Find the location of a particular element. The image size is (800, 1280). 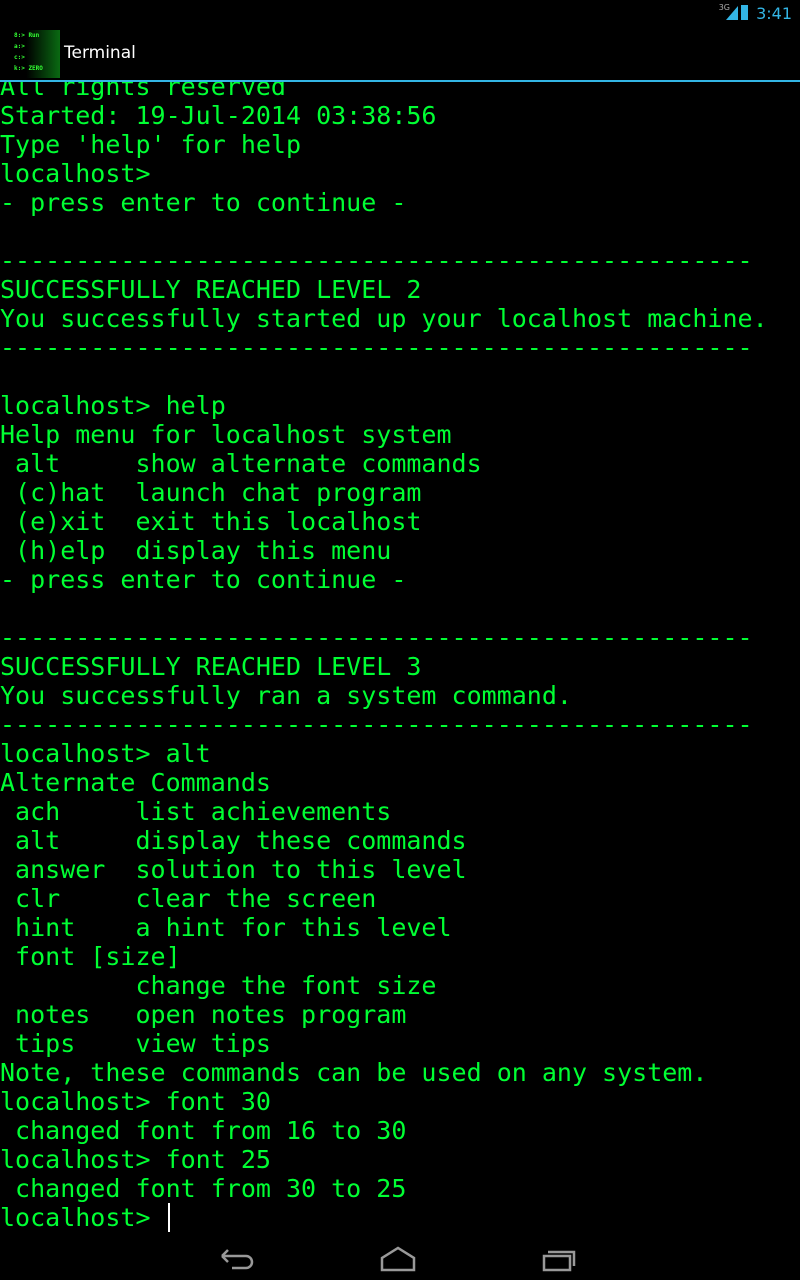

back-icon is located at coordinates (236, 1258).